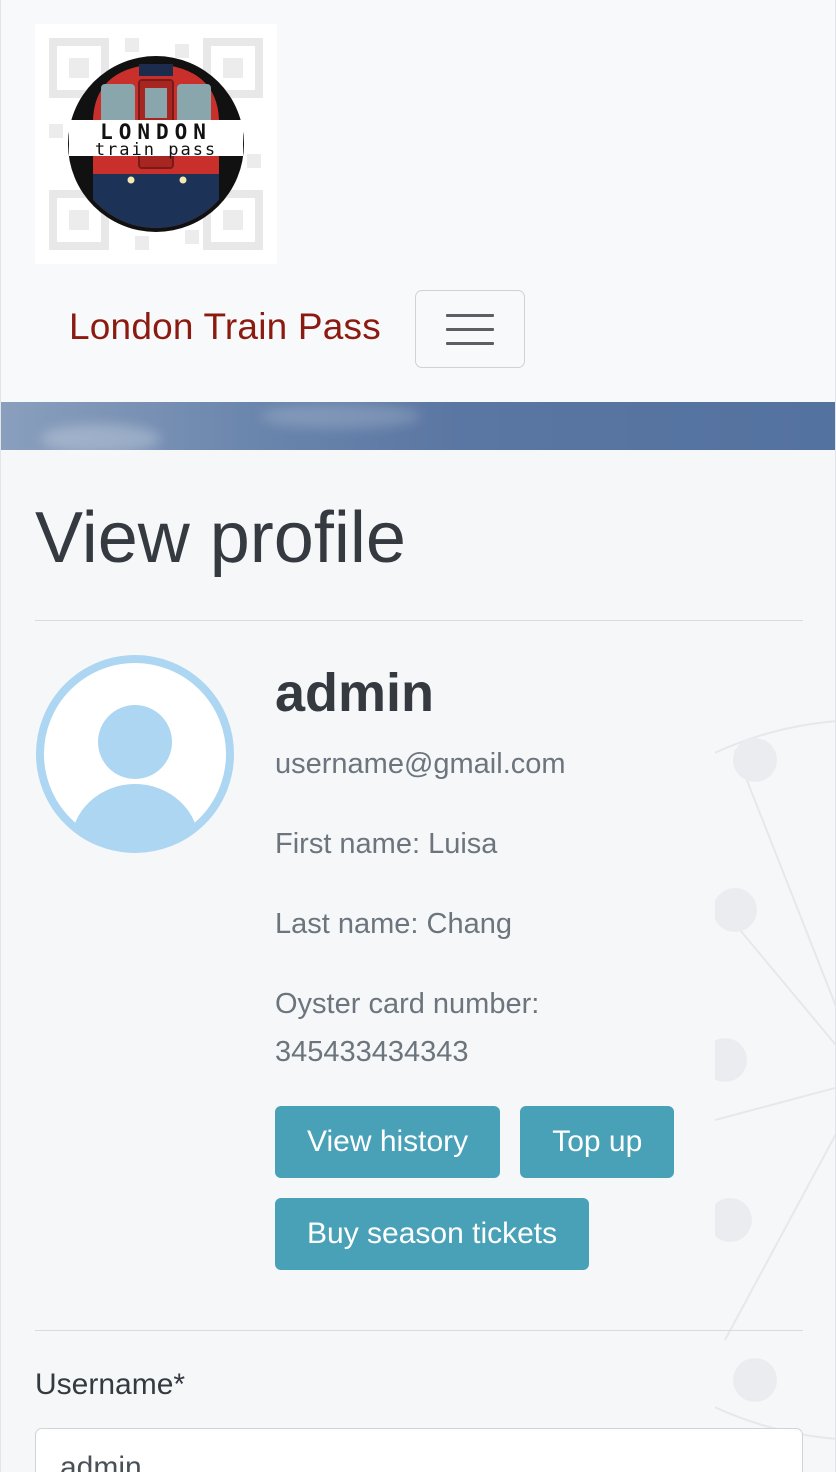 This screenshot has height=1472, width=836. I want to click on profile-actions-row: View history Top up, so click(535, 1142).